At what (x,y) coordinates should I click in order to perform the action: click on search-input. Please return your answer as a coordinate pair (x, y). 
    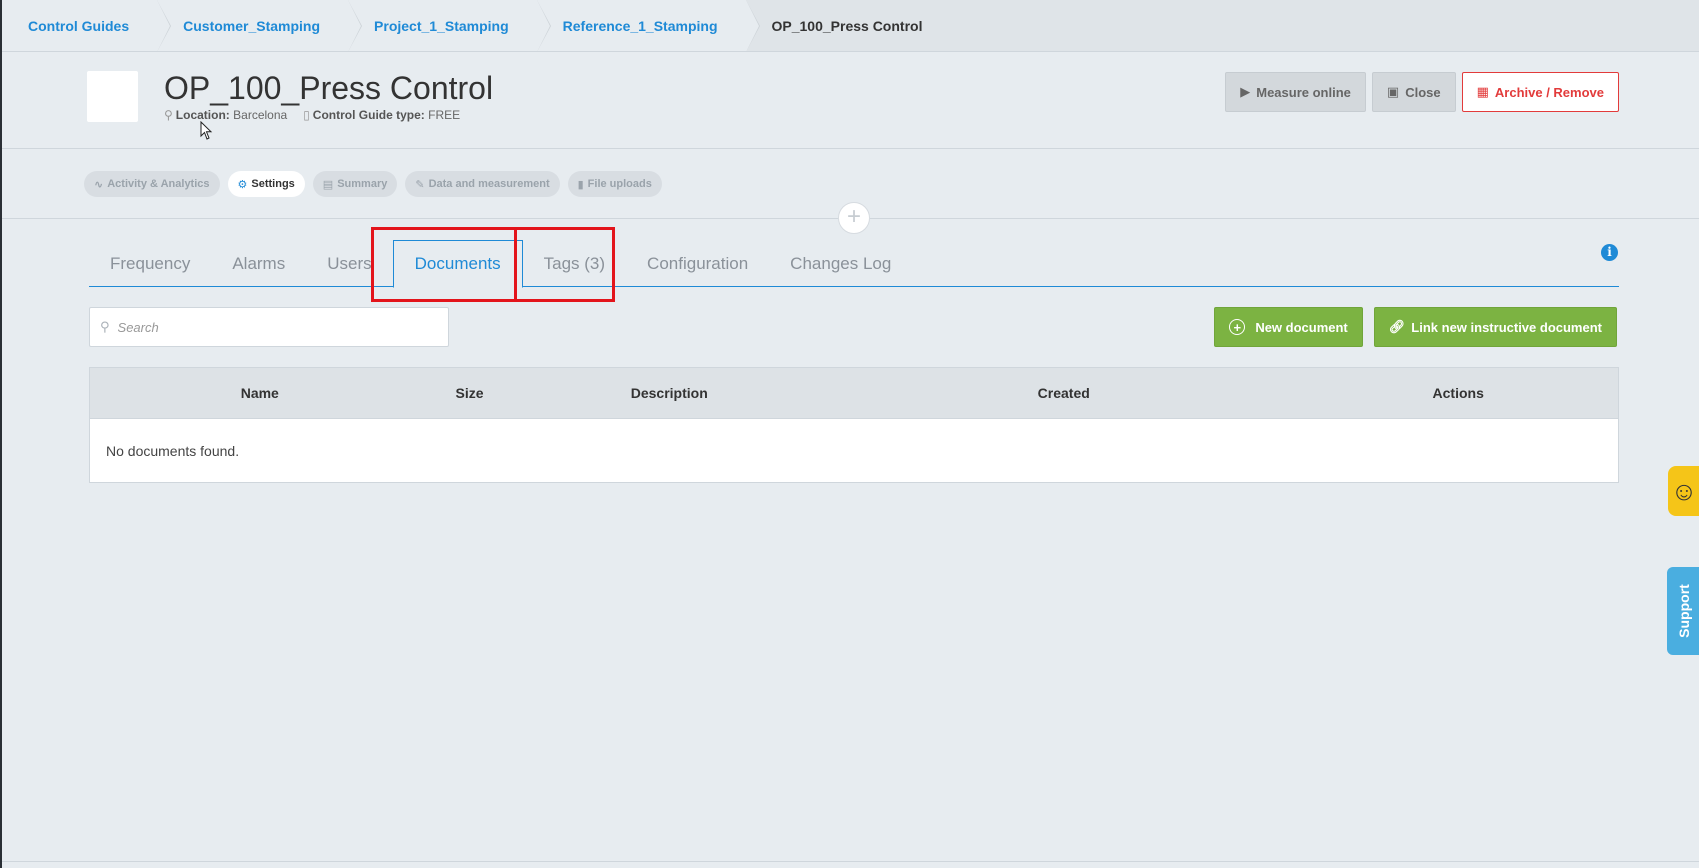
    Looking at the image, I should click on (267, 327).